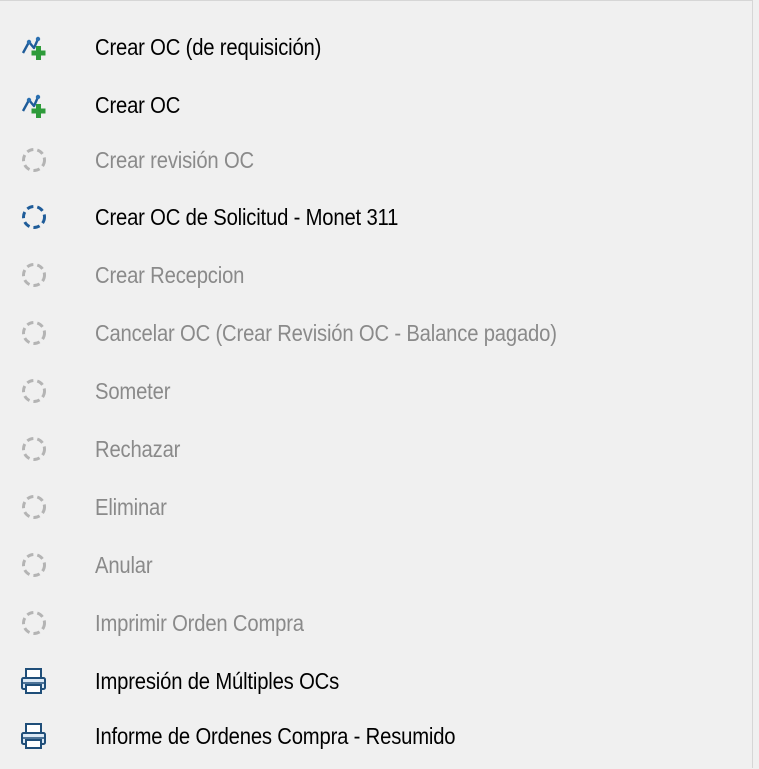 The width and height of the screenshot is (759, 769). Describe the element at coordinates (170, 275) in the screenshot. I see `menu-item-label: Crear Recepcion` at that location.